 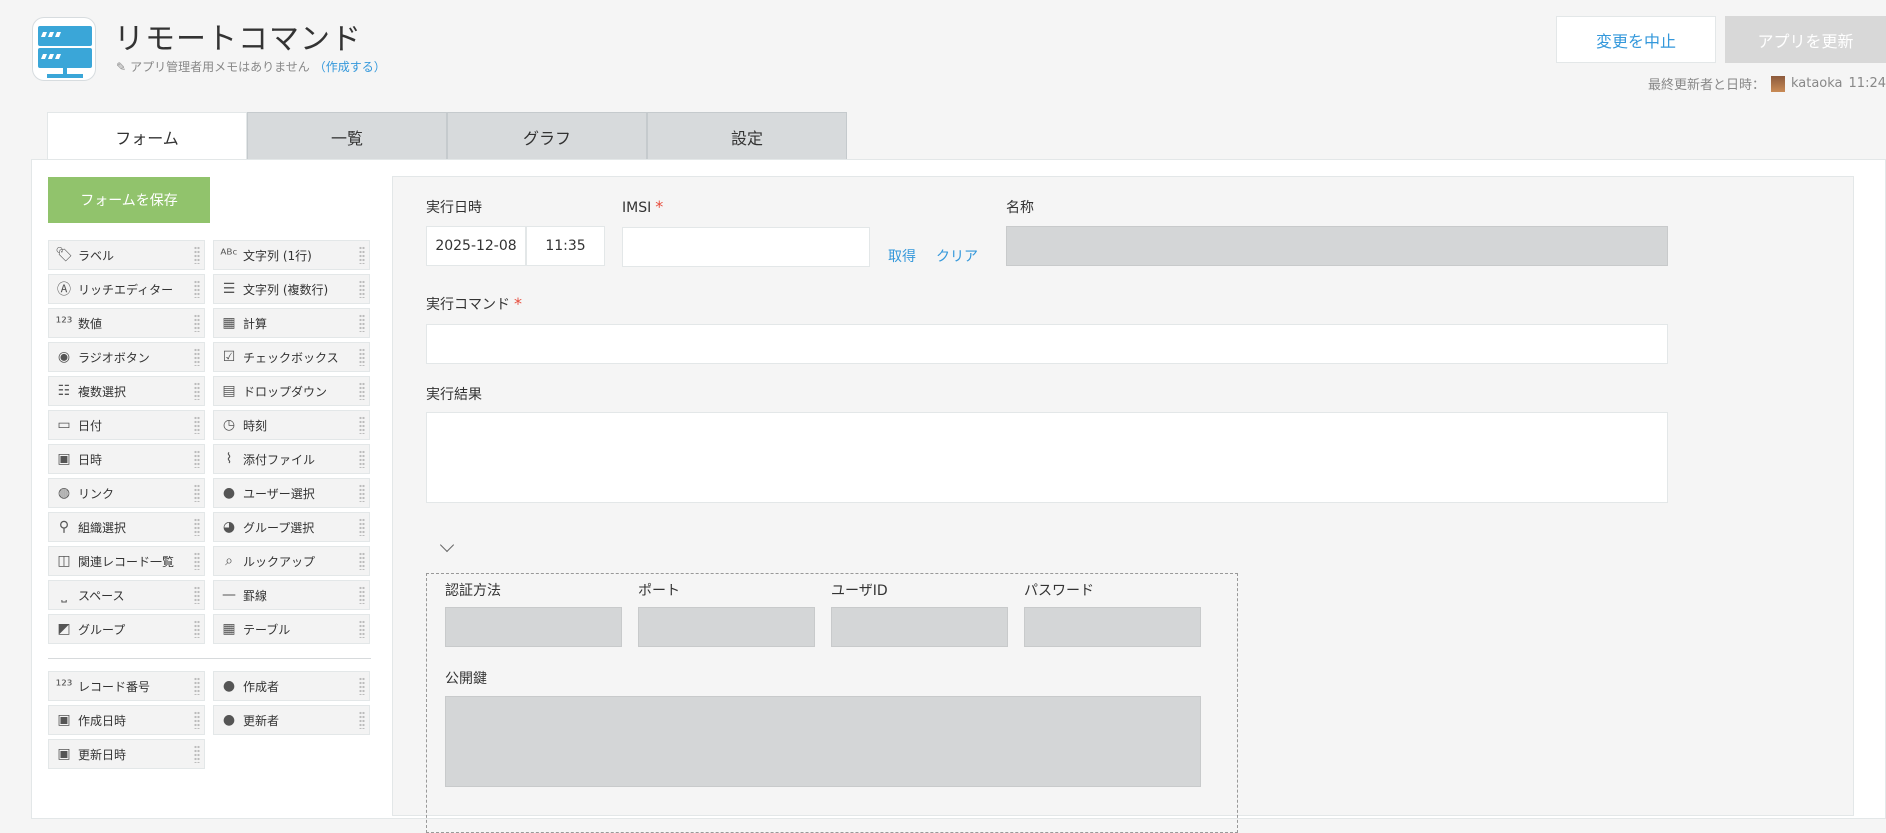 I want to click on palette-item-label: テーブル, so click(x=267, y=629).